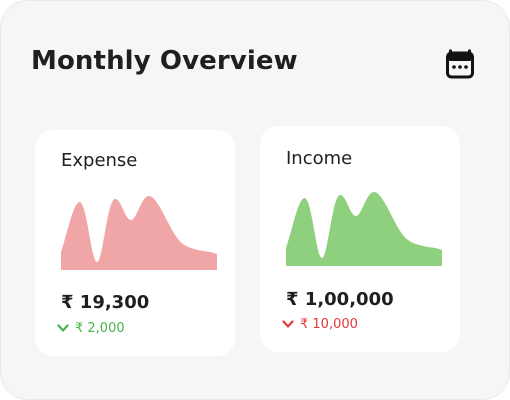  What do you see at coordinates (329, 324) in the screenshot?
I see `income-delta-value: ₹ 10,000` at bounding box center [329, 324].